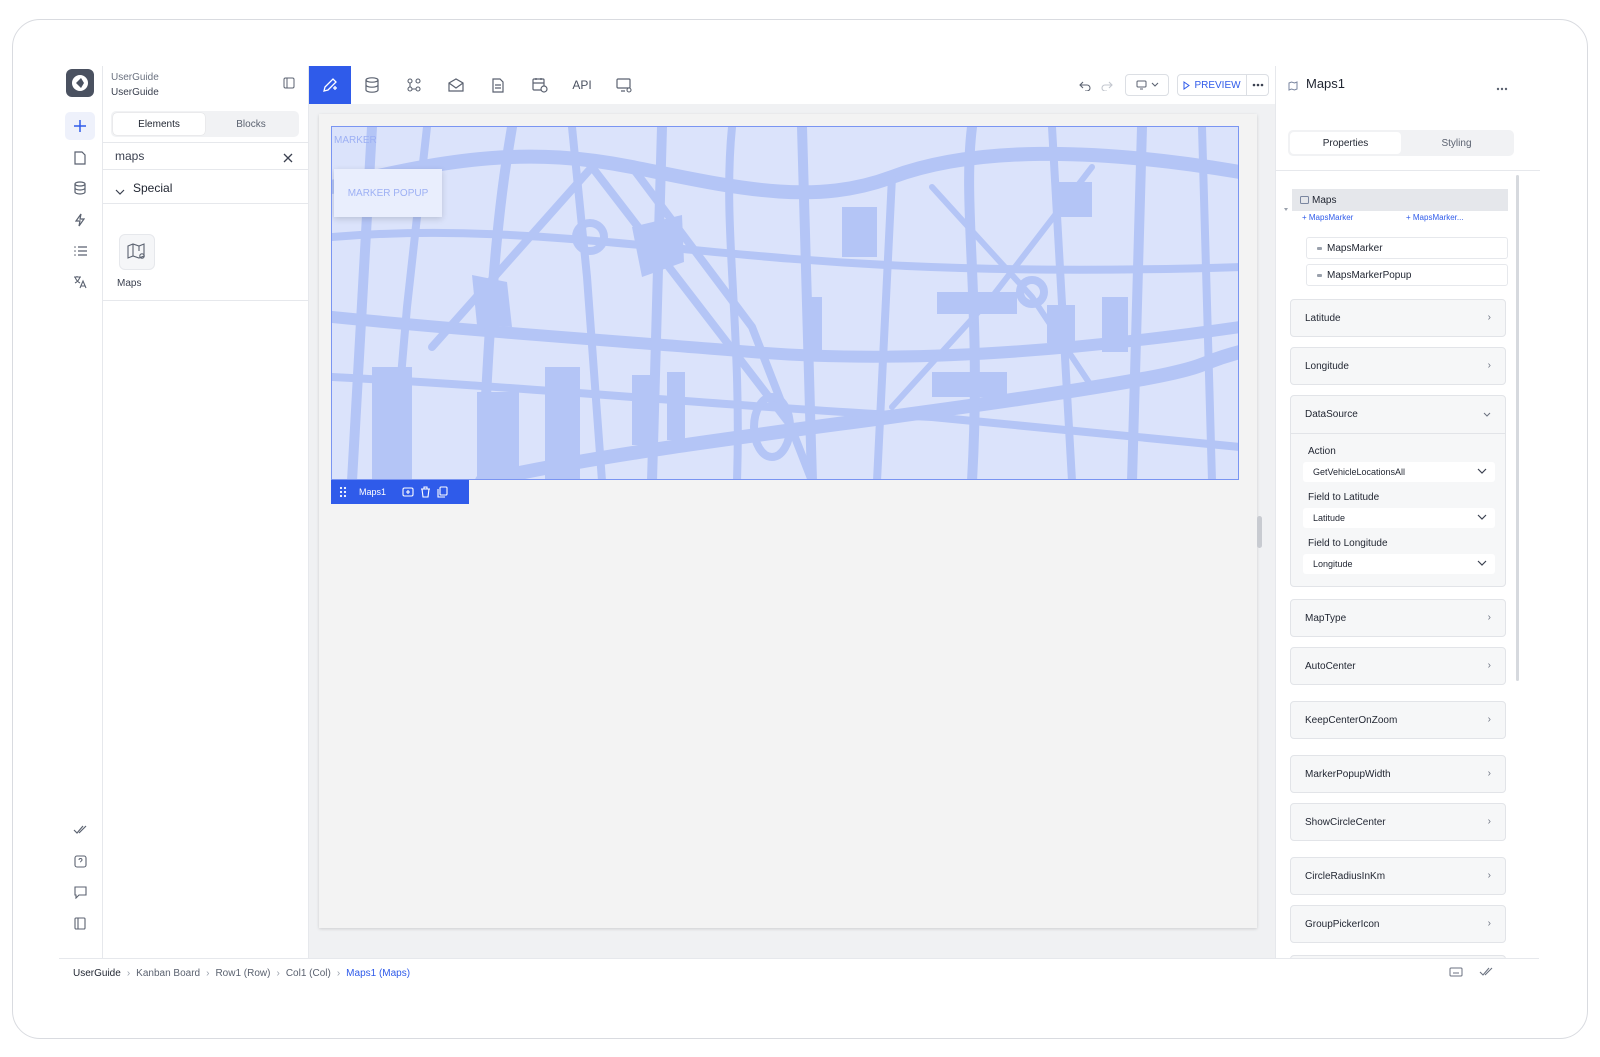  Describe the element at coordinates (1327, 217) in the screenshot. I see `add-maps-marker-link: + MapsMarker` at that location.